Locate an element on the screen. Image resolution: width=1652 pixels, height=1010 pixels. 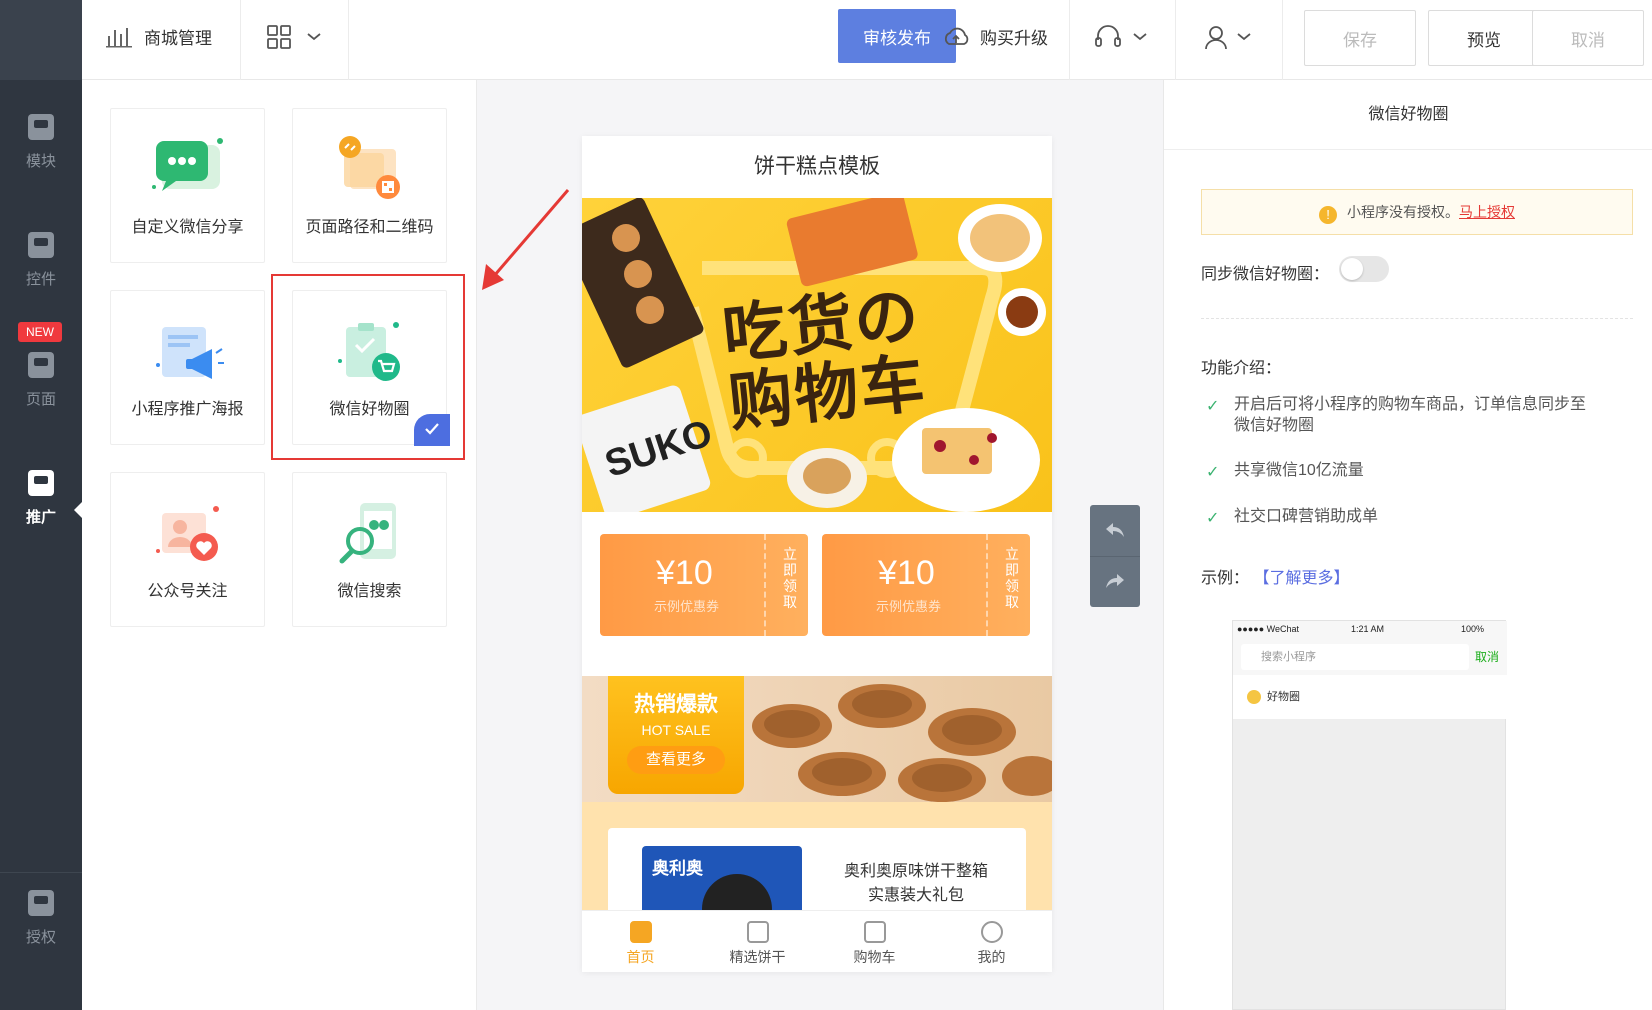
widget-label: 公众号关注 is located at coordinates (187, 591).